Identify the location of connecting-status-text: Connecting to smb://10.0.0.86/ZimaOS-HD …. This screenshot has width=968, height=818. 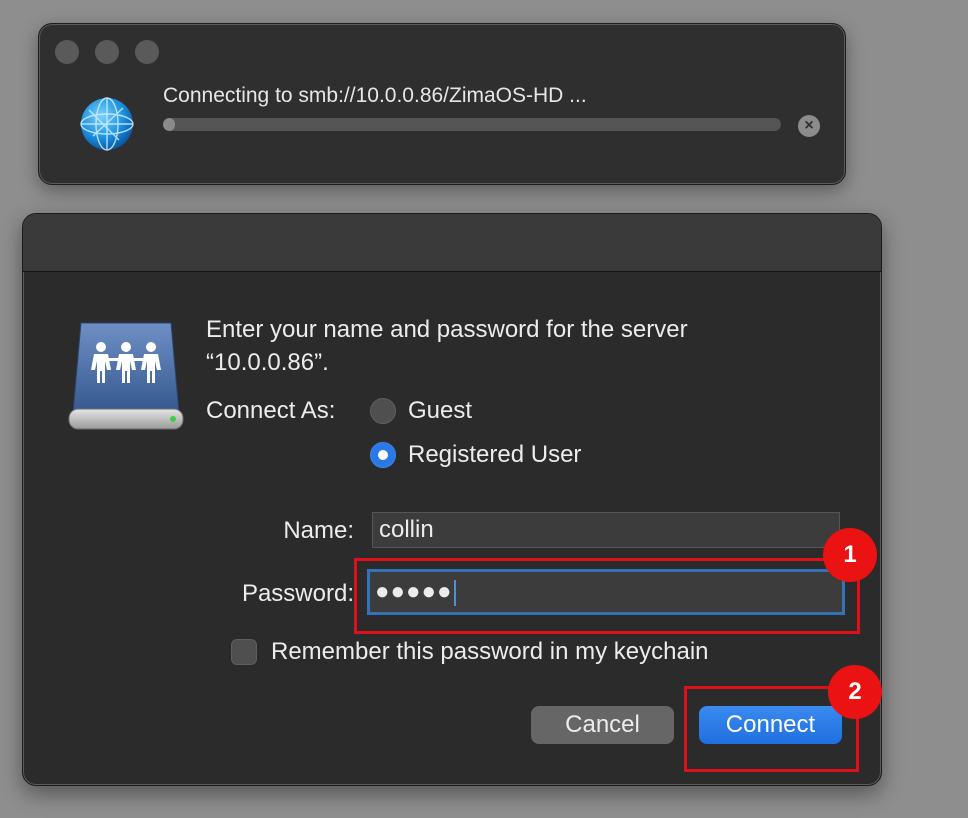
(375, 95).